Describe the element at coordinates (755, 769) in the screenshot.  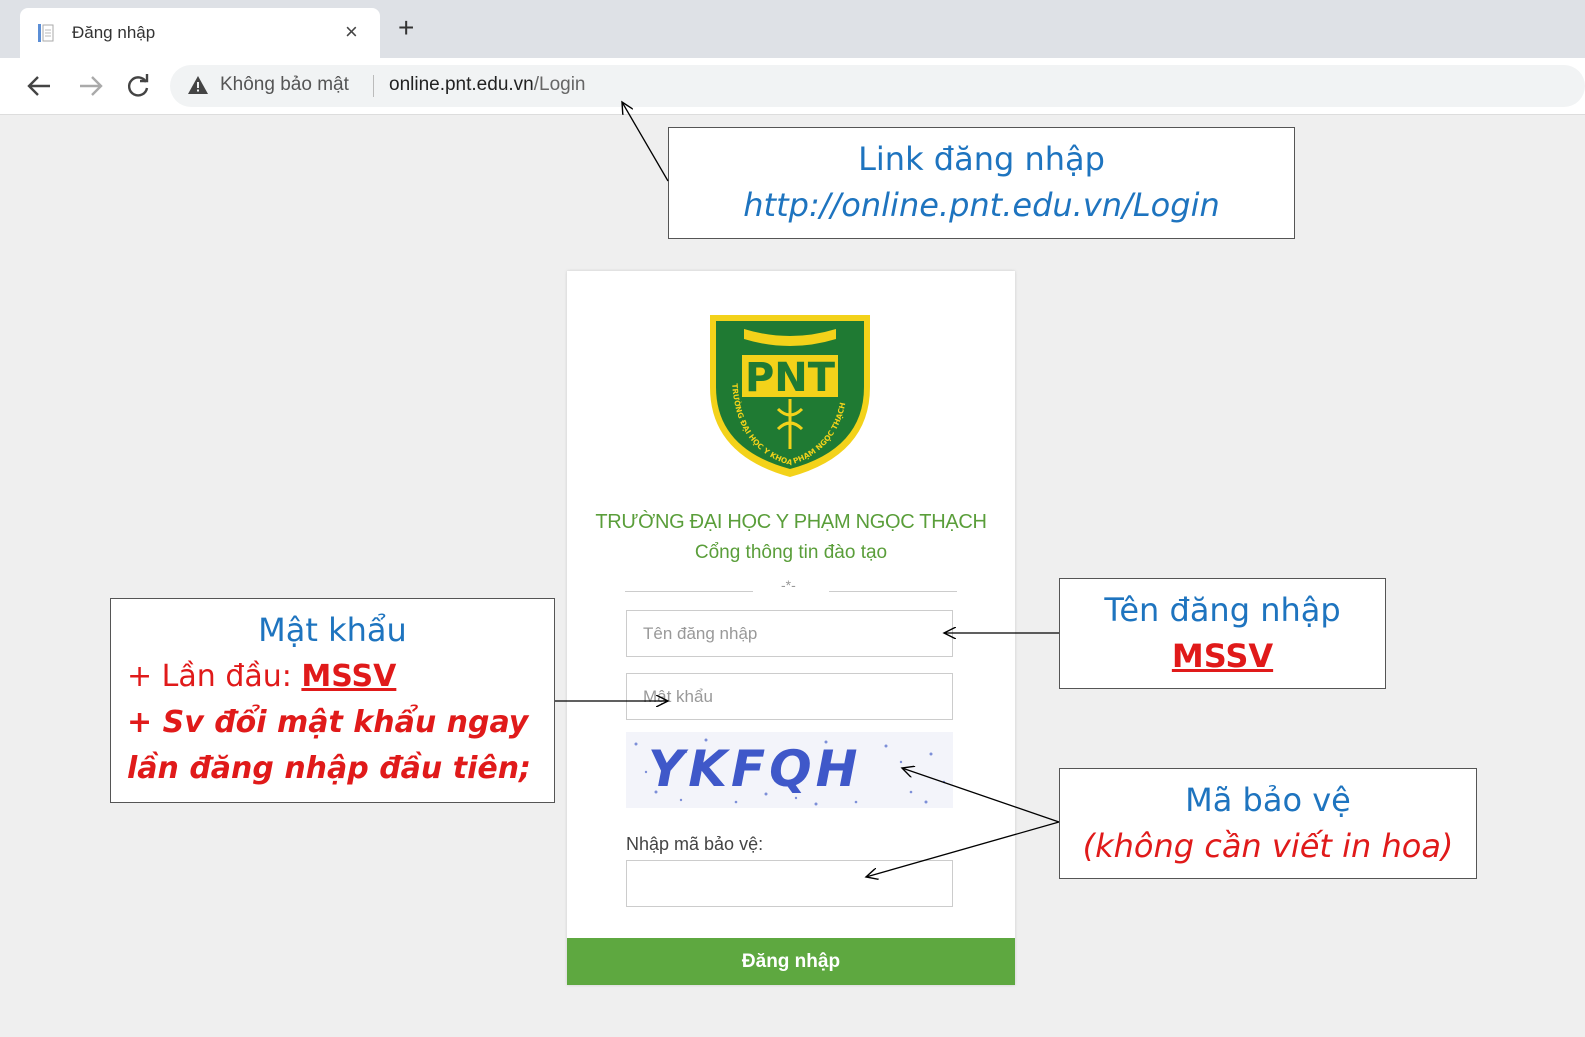
I see `captcha-text: YKFQH` at that location.